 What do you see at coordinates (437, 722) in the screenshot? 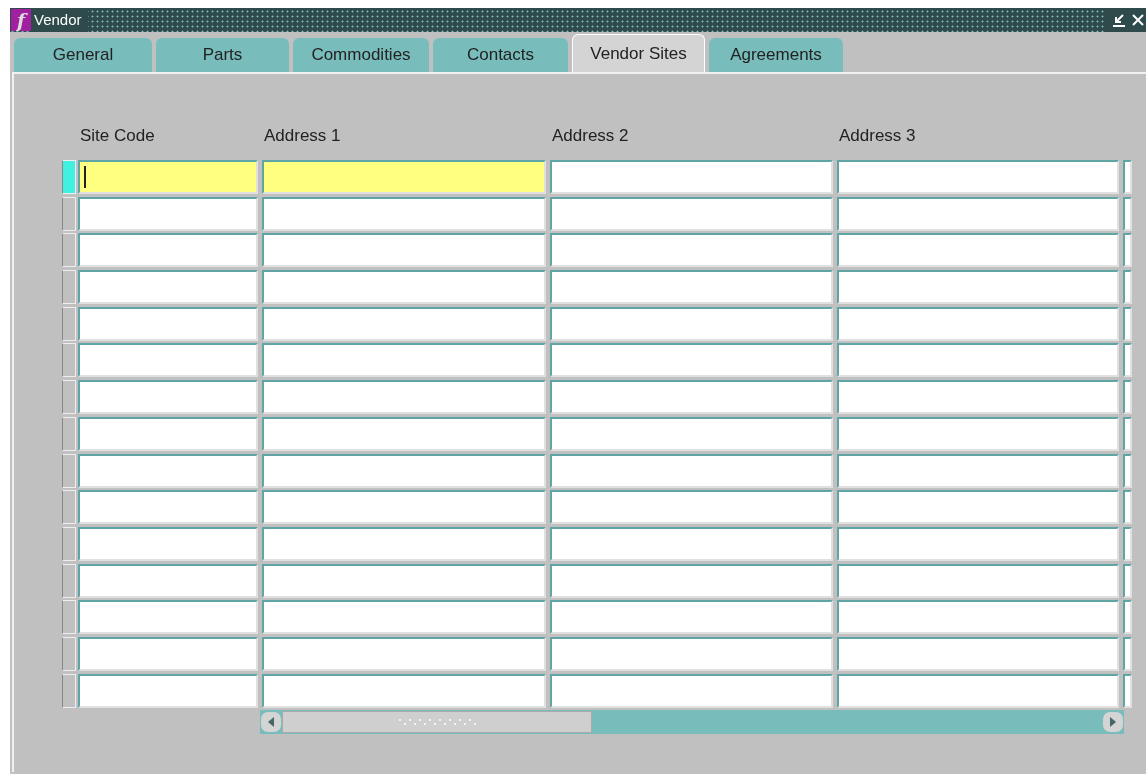
I see `scroll-thumb` at bounding box center [437, 722].